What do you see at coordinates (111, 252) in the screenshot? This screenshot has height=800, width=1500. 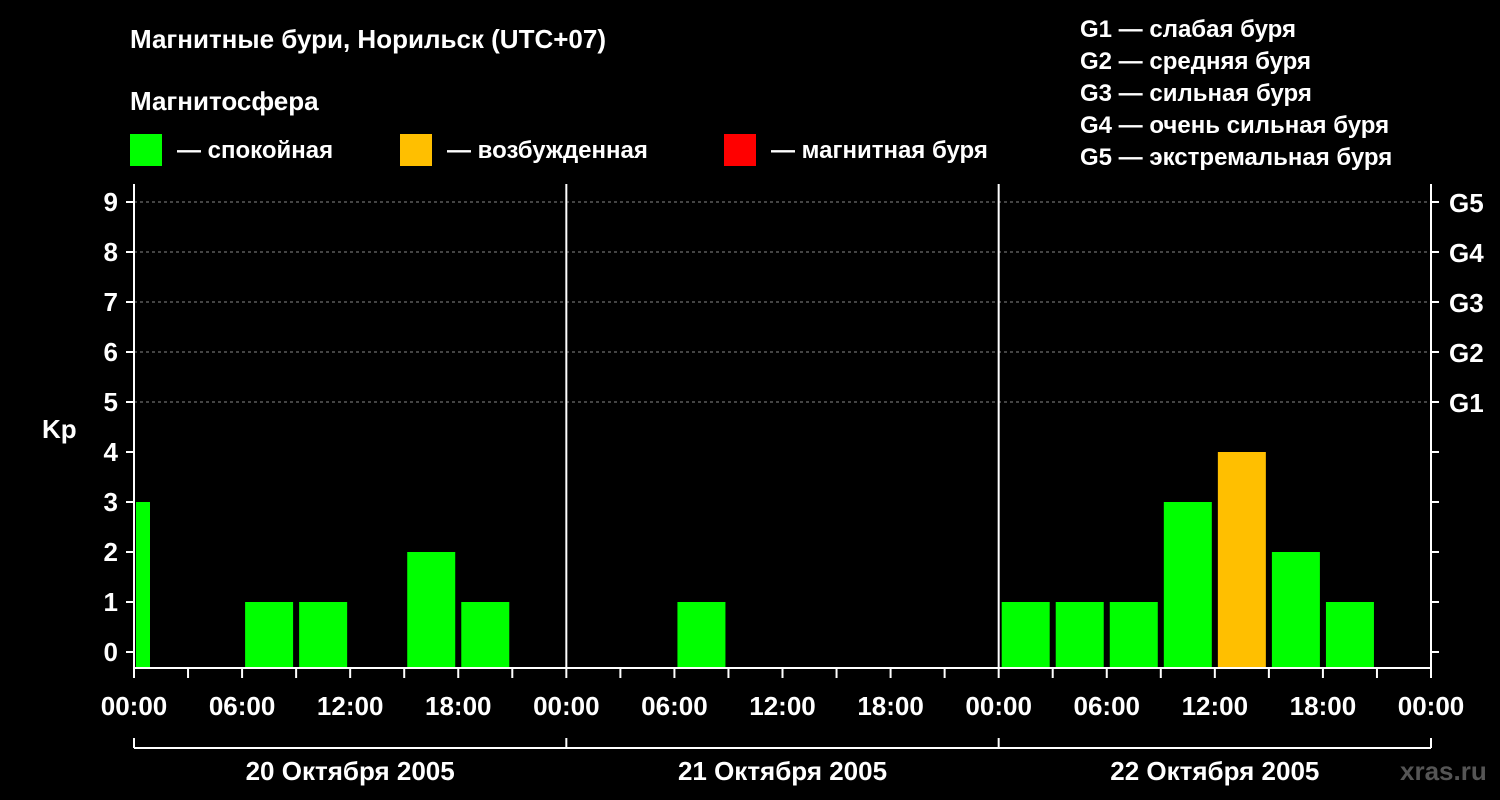 I see `y-tick-label: 8` at bounding box center [111, 252].